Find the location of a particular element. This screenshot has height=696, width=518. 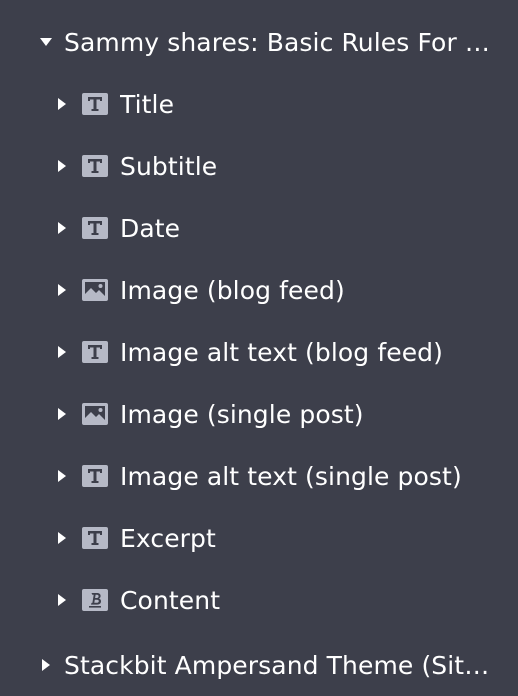

tree-node-content: Content is located at coordinates (276, 600).